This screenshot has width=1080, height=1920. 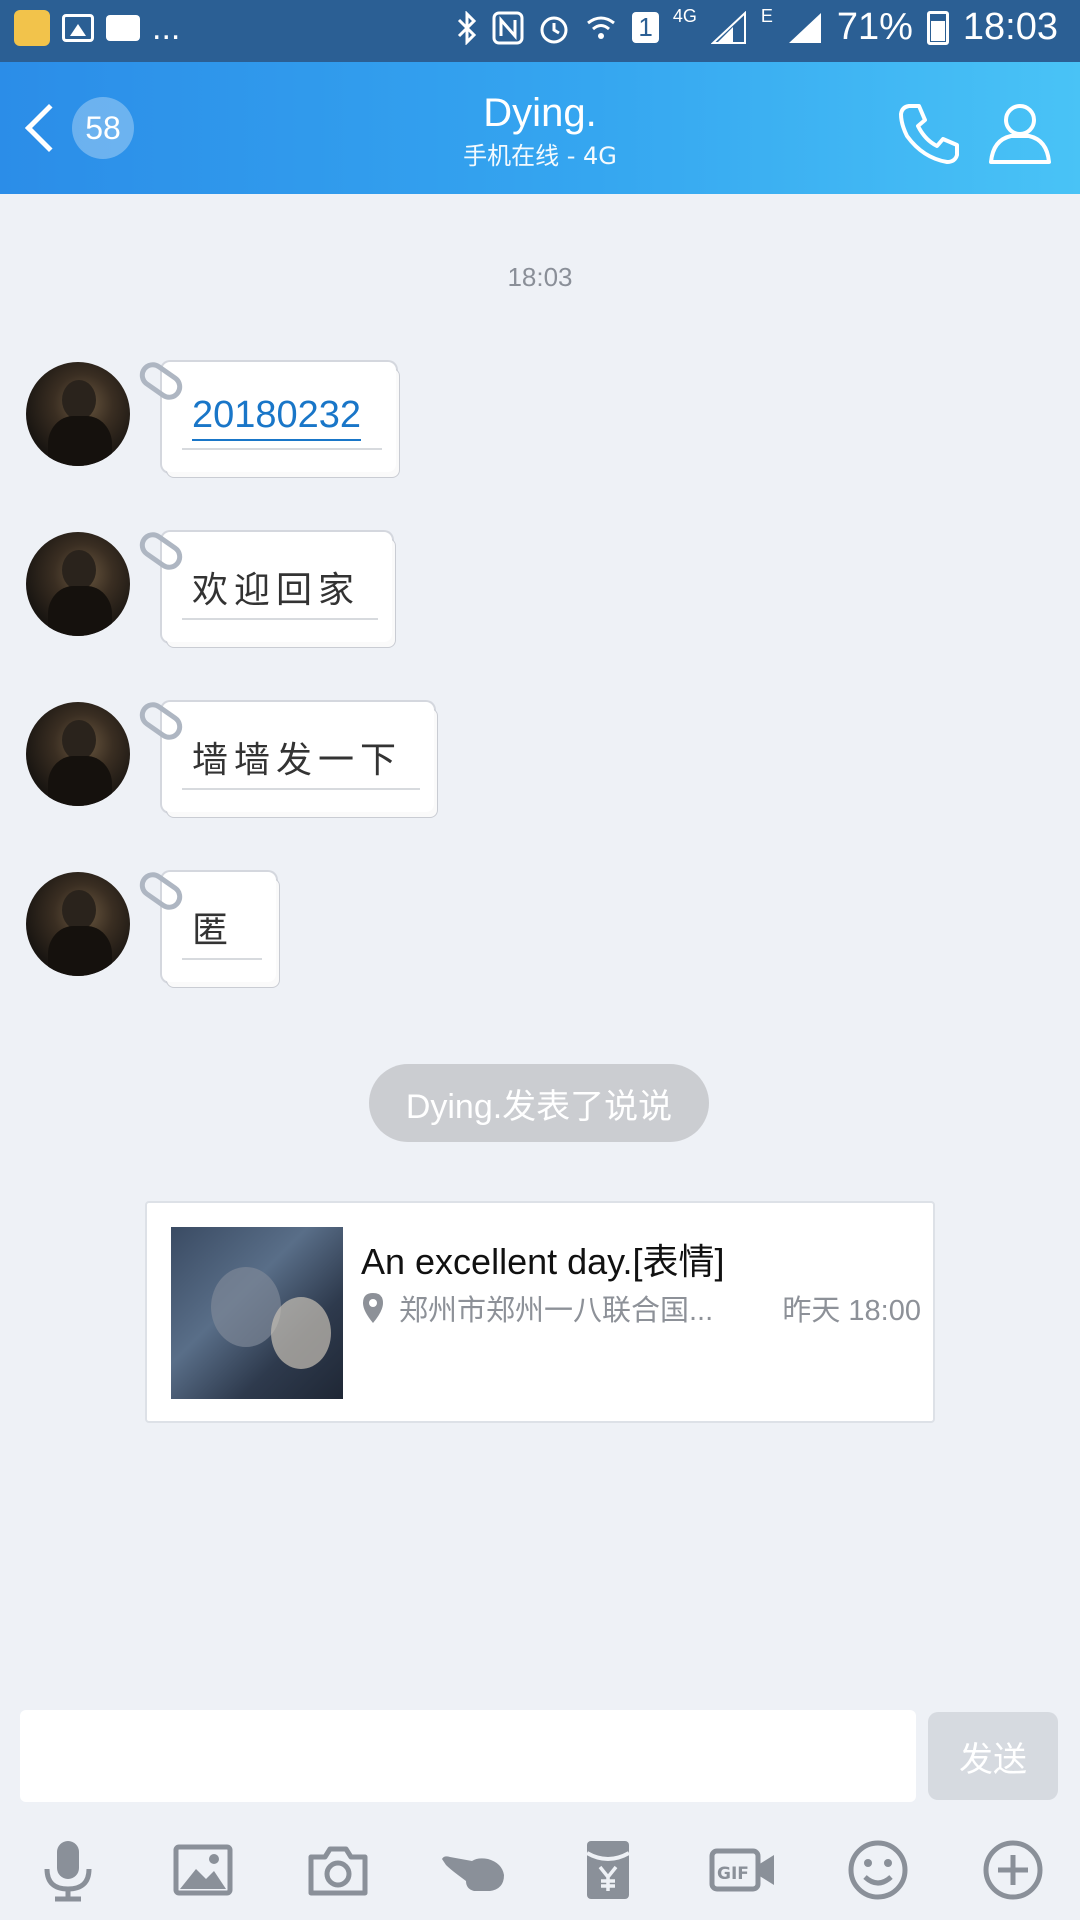 I want to click on svg-text: GIF, so click(x=733, y=1874).